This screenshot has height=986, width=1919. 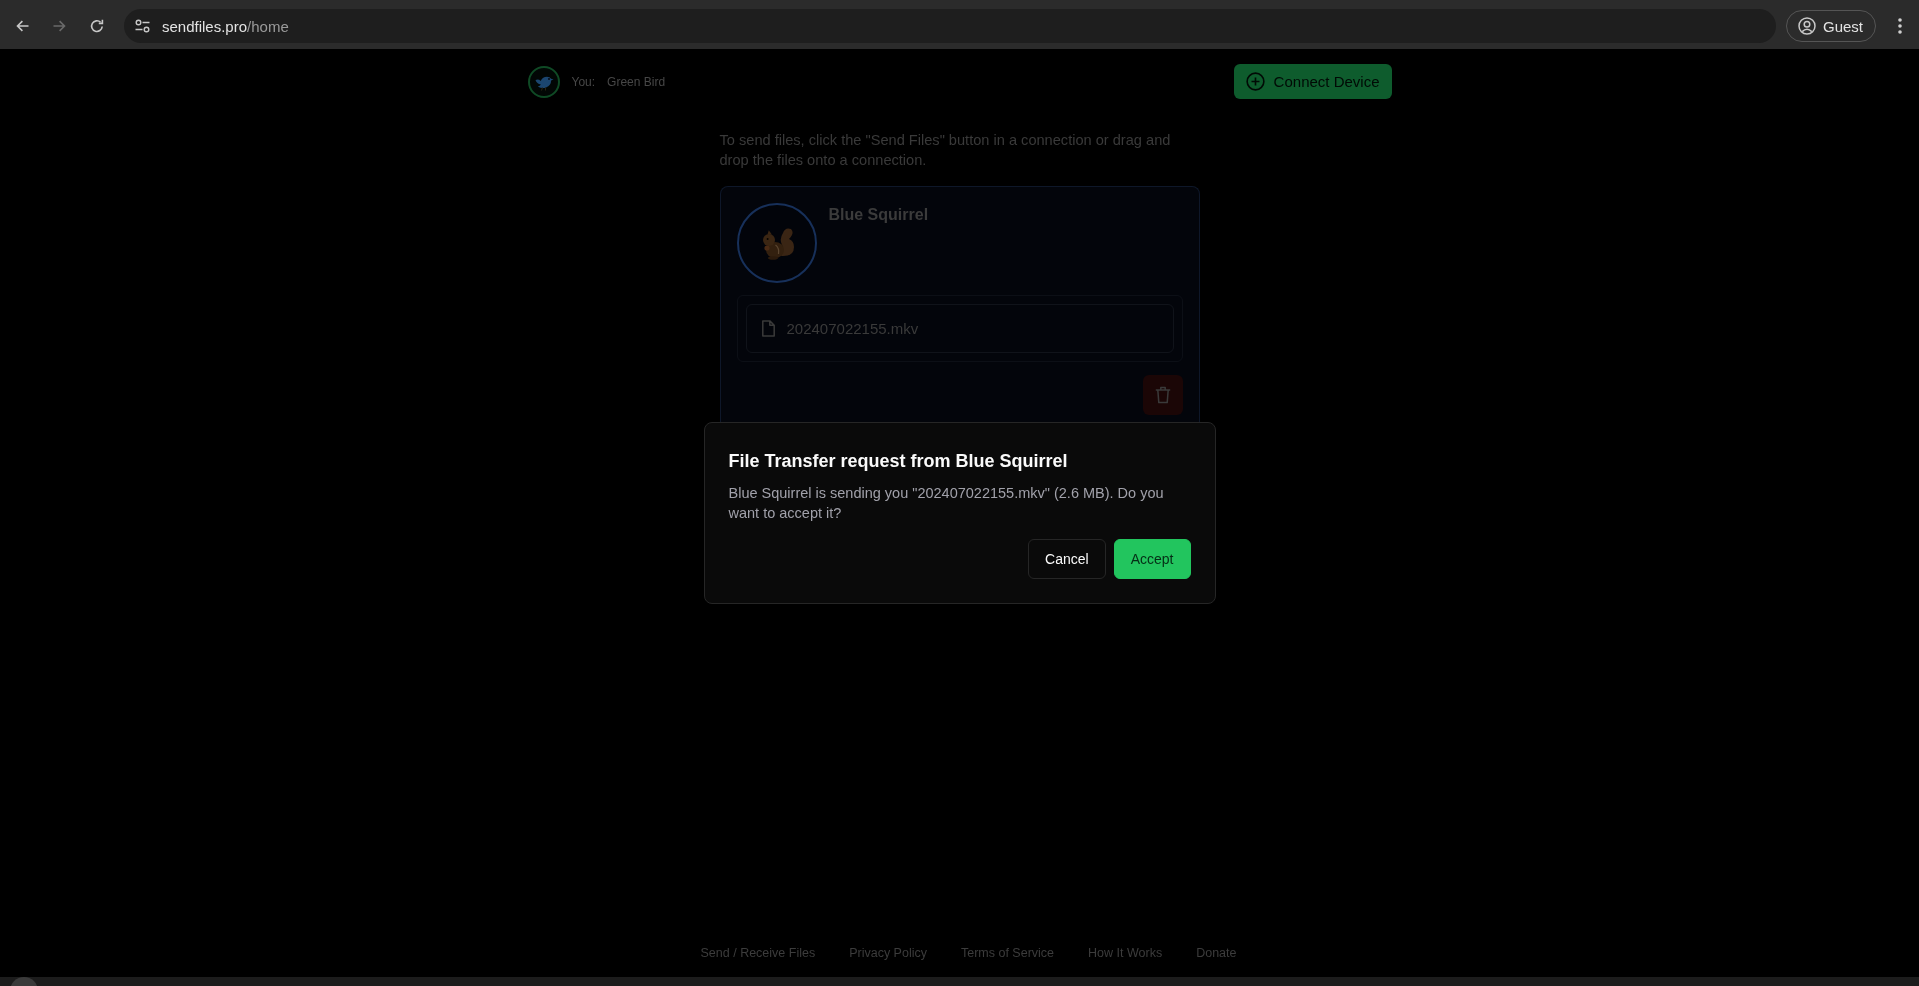 I want to click on menu-icon, so click(x=1900, y=26).